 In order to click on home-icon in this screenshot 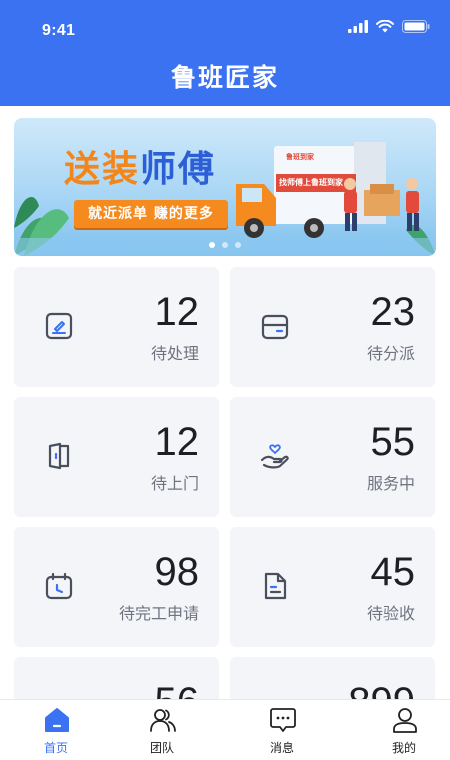, I will do `click(57, 720)`.